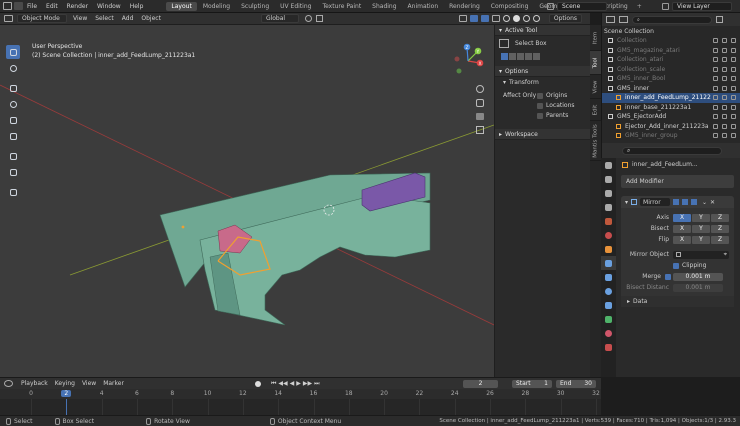 The image size is (740, 426). What do you see at coordinates (639, 6) in the screenshot?
I see `add-workspace-button: +` at bounding box center [639, 6].